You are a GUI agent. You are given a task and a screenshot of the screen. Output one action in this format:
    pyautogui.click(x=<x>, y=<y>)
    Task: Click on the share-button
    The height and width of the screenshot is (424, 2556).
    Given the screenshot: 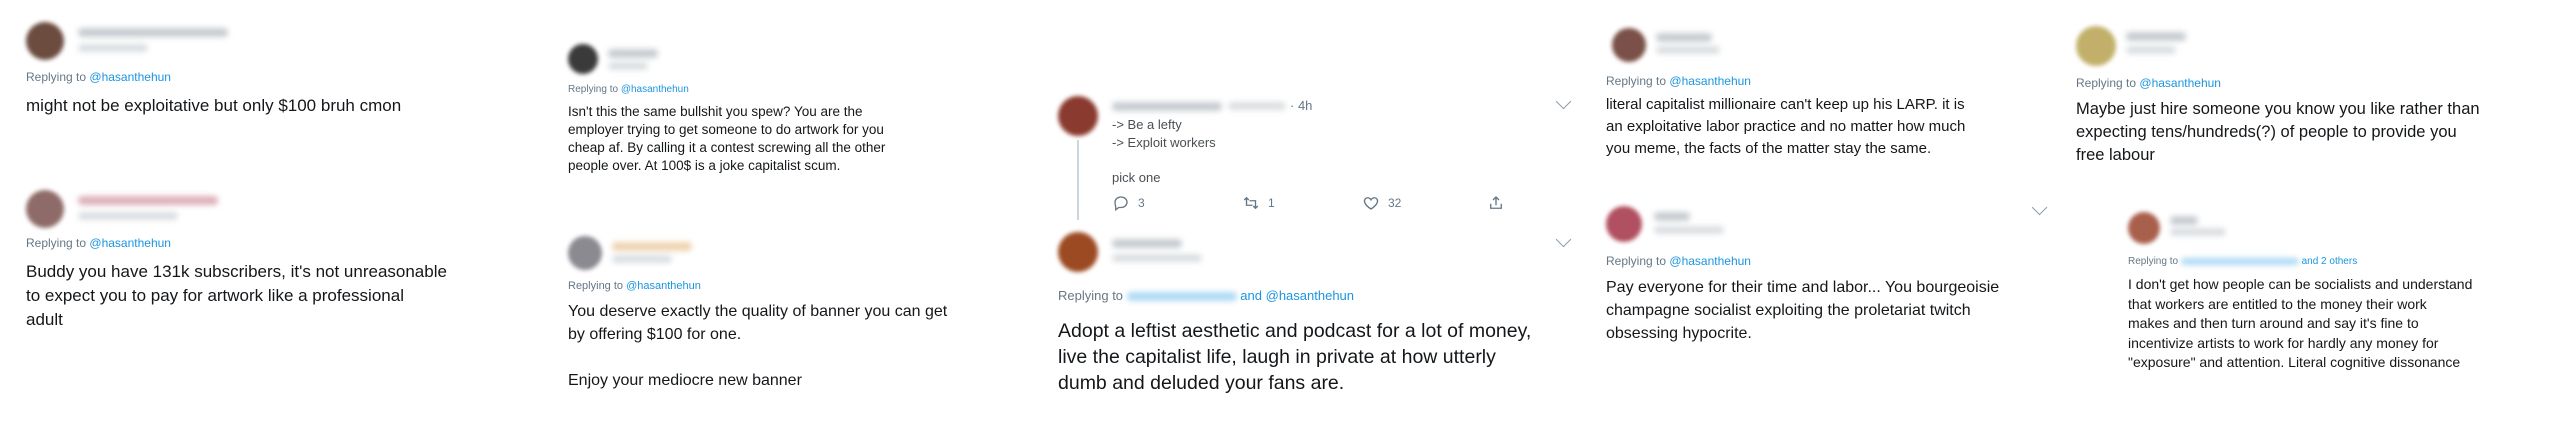 What is the action you would take?
    pyautogui.click(x=1496, y=203)
    